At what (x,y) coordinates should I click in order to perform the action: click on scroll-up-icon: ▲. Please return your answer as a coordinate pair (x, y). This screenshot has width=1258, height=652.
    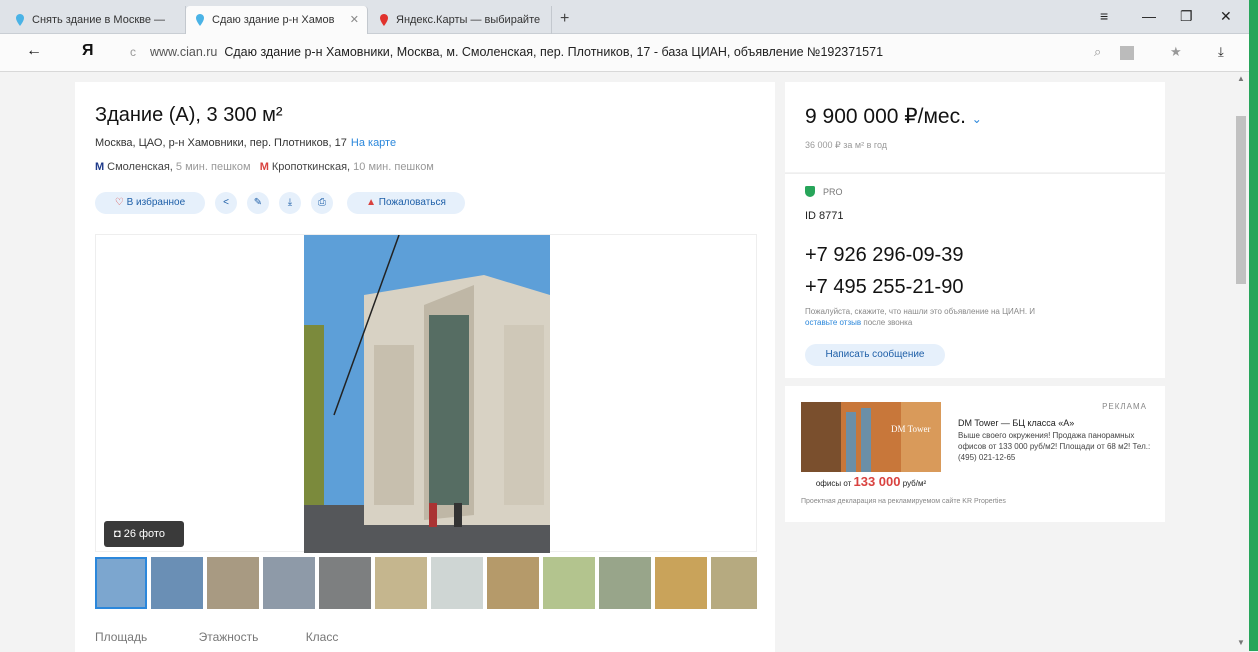
    Looking at the image, I should click on (1241, 78).